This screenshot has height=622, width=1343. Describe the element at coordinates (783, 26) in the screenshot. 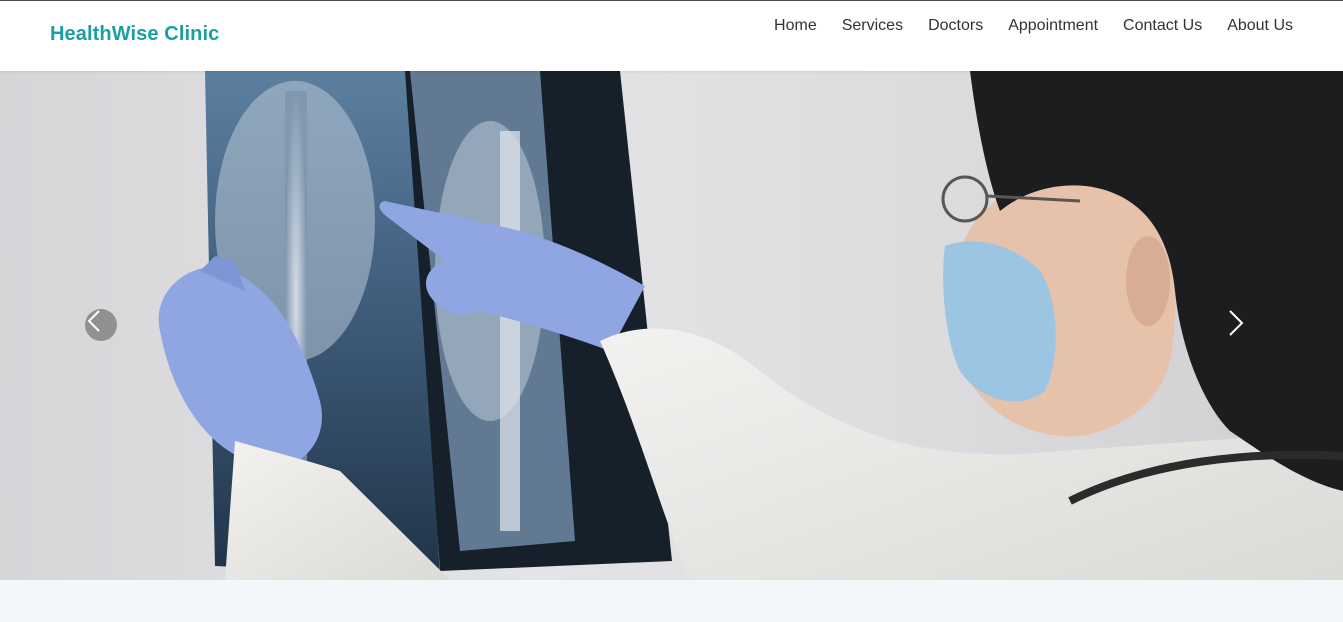

I see `nav-home: Home` at that location.